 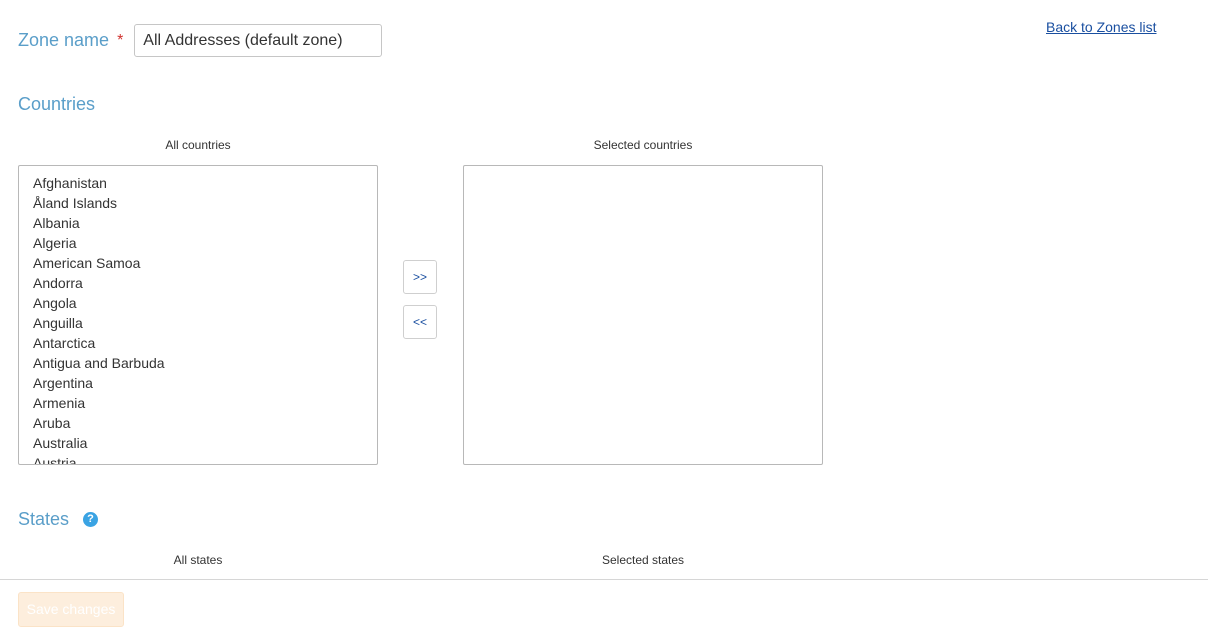 What do you see at coordinates (1101, 27) in the screenshot?
I see `back-to-zones-link: Back to Zones list` at bounding box center [1101, 27].